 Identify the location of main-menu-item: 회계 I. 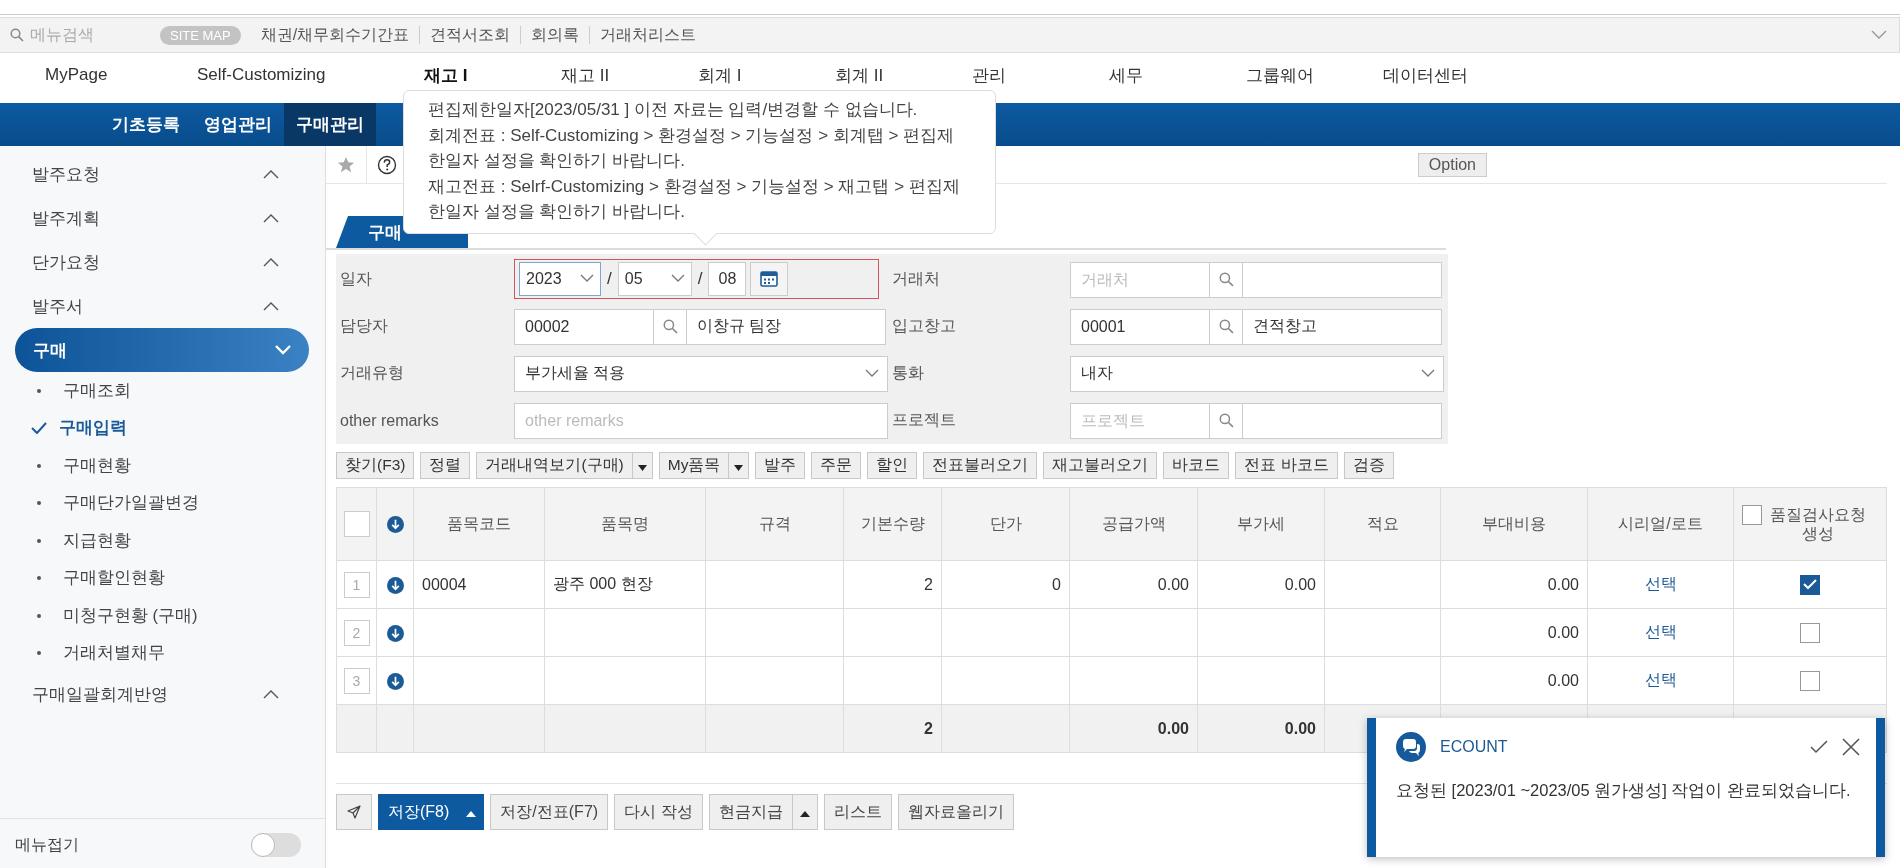
(766, 75).